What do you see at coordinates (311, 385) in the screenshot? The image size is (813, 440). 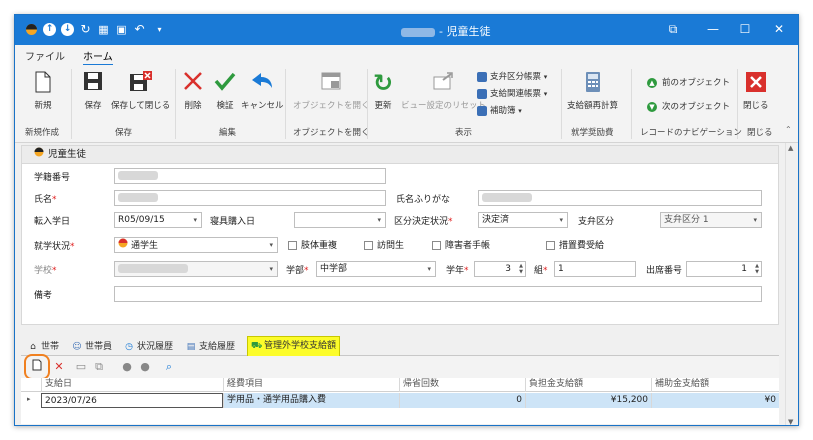 I see `col-header-item: 経費項目` at bounding box center [311, 385].